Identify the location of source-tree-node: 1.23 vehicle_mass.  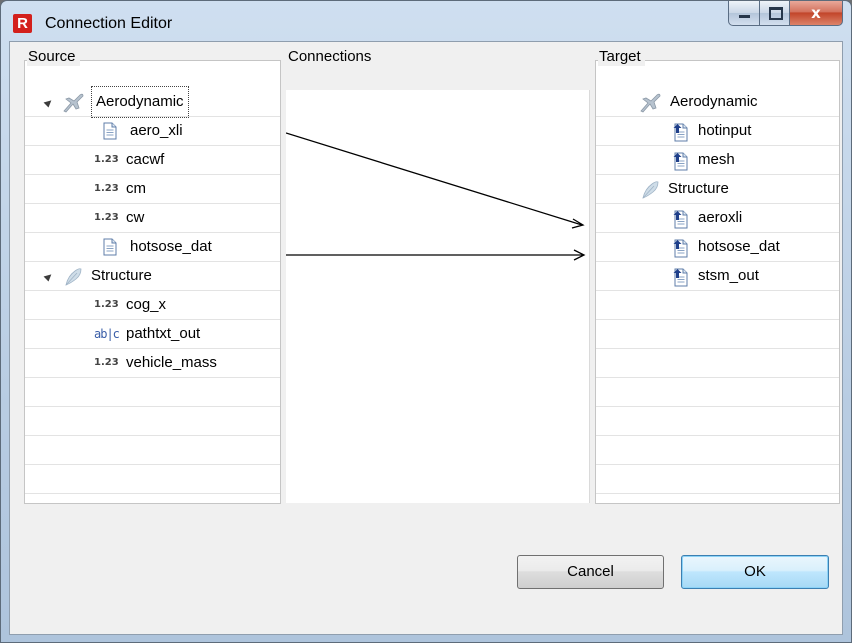
(155, 363).